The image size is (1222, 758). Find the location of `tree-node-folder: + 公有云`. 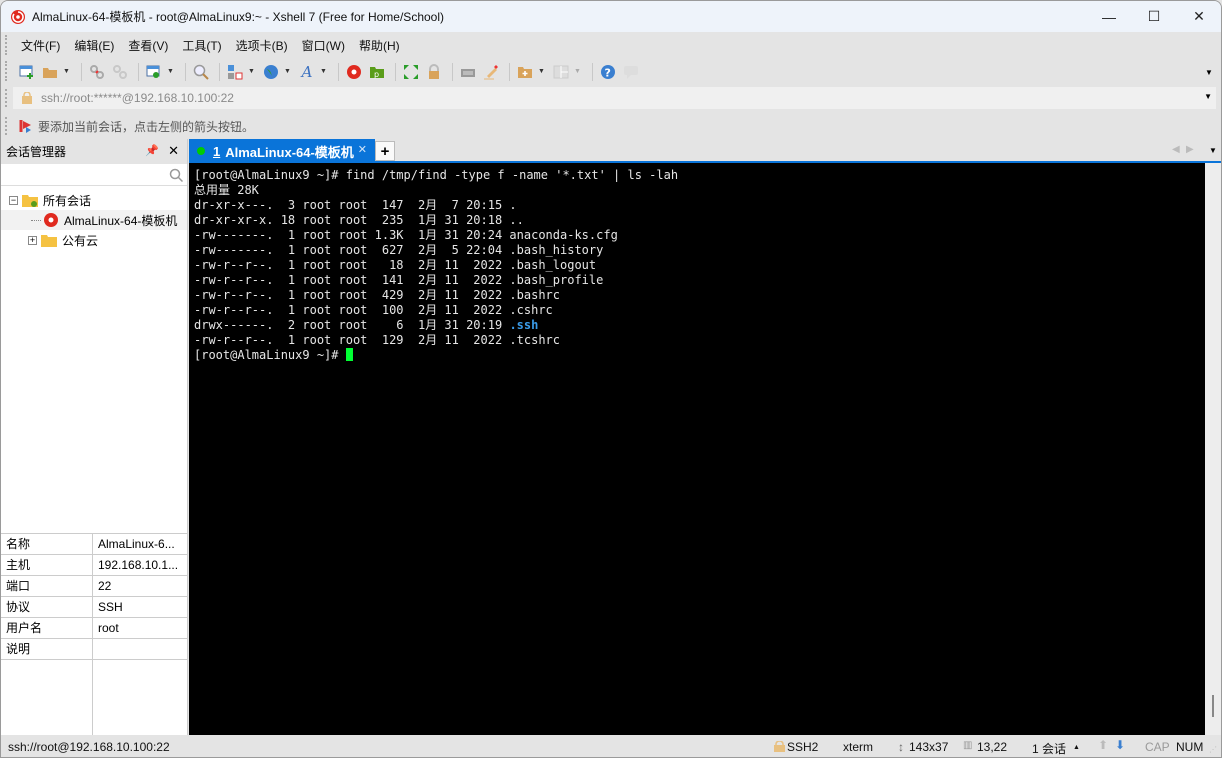

tree-node-folder: + 公有云 is located at coordinates (94, 240).